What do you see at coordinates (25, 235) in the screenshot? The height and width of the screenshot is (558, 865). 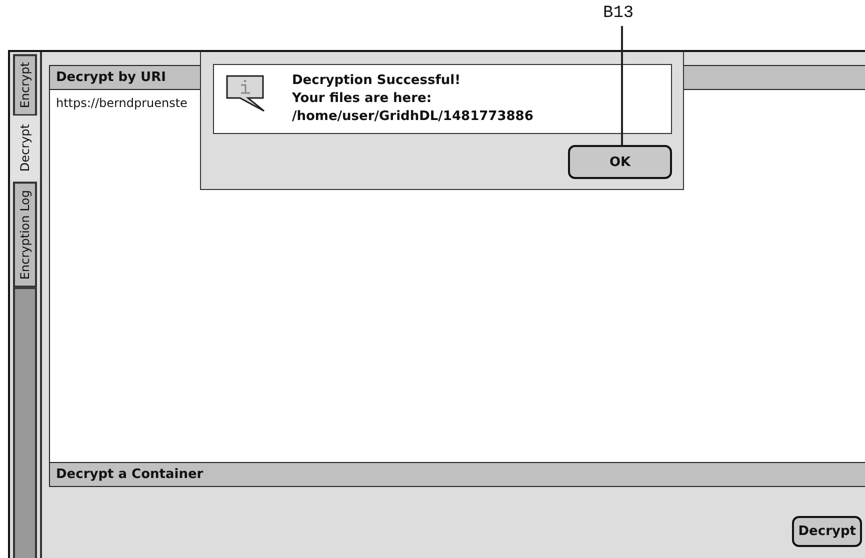 I see `tab: Encryption Log` at bounding box center [25, 235].